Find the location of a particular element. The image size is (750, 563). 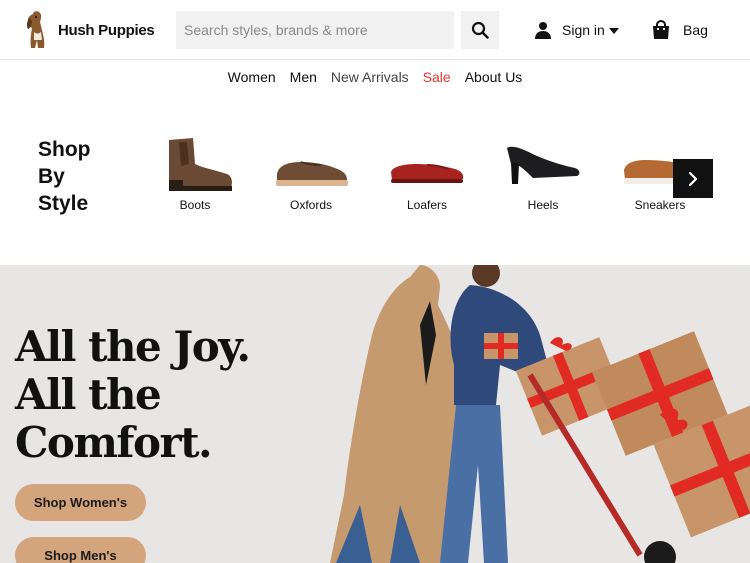

user-icon is located at coordinates (543, 30).